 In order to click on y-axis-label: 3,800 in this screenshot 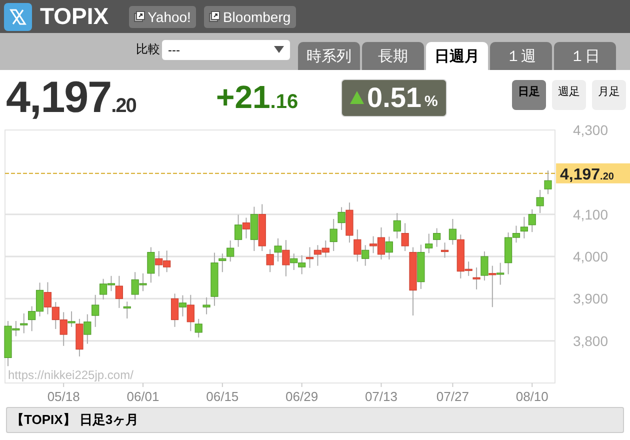, I will do `click(590, 340)`.